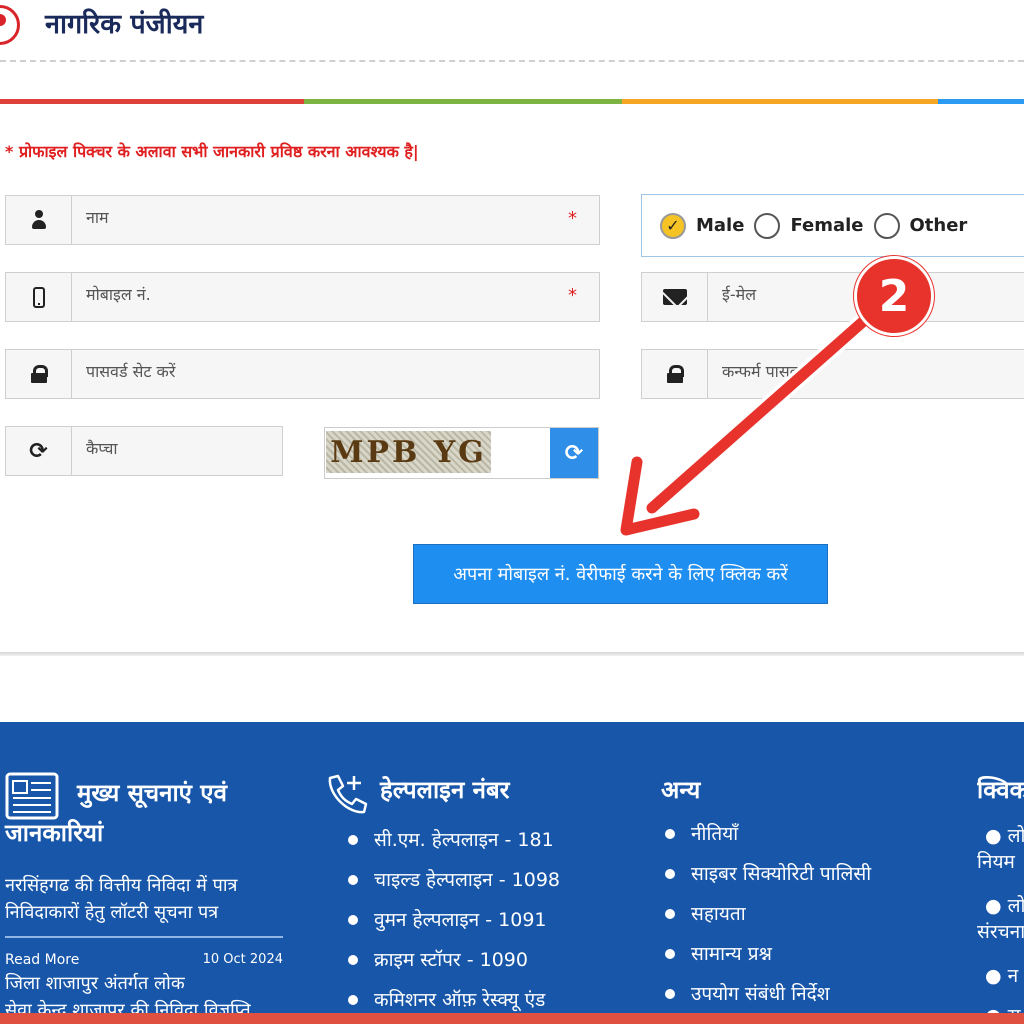 This screenshot has width=1024, height=1024. What do you see at coordinates (681, 790) in the screenshot?
I see `other-title: अन्य` at bounding box center [681, 790].